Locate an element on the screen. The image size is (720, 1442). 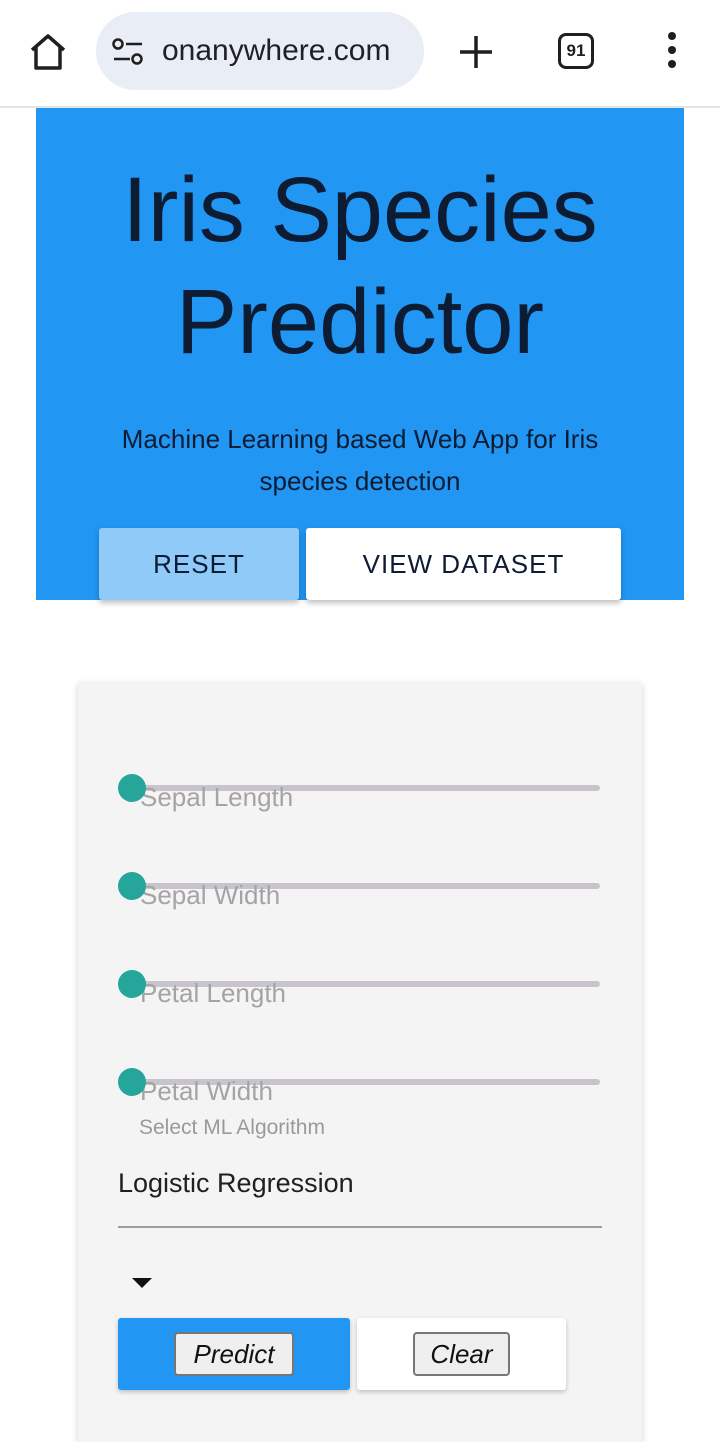
home-icon is located at coordinates (48, 52).